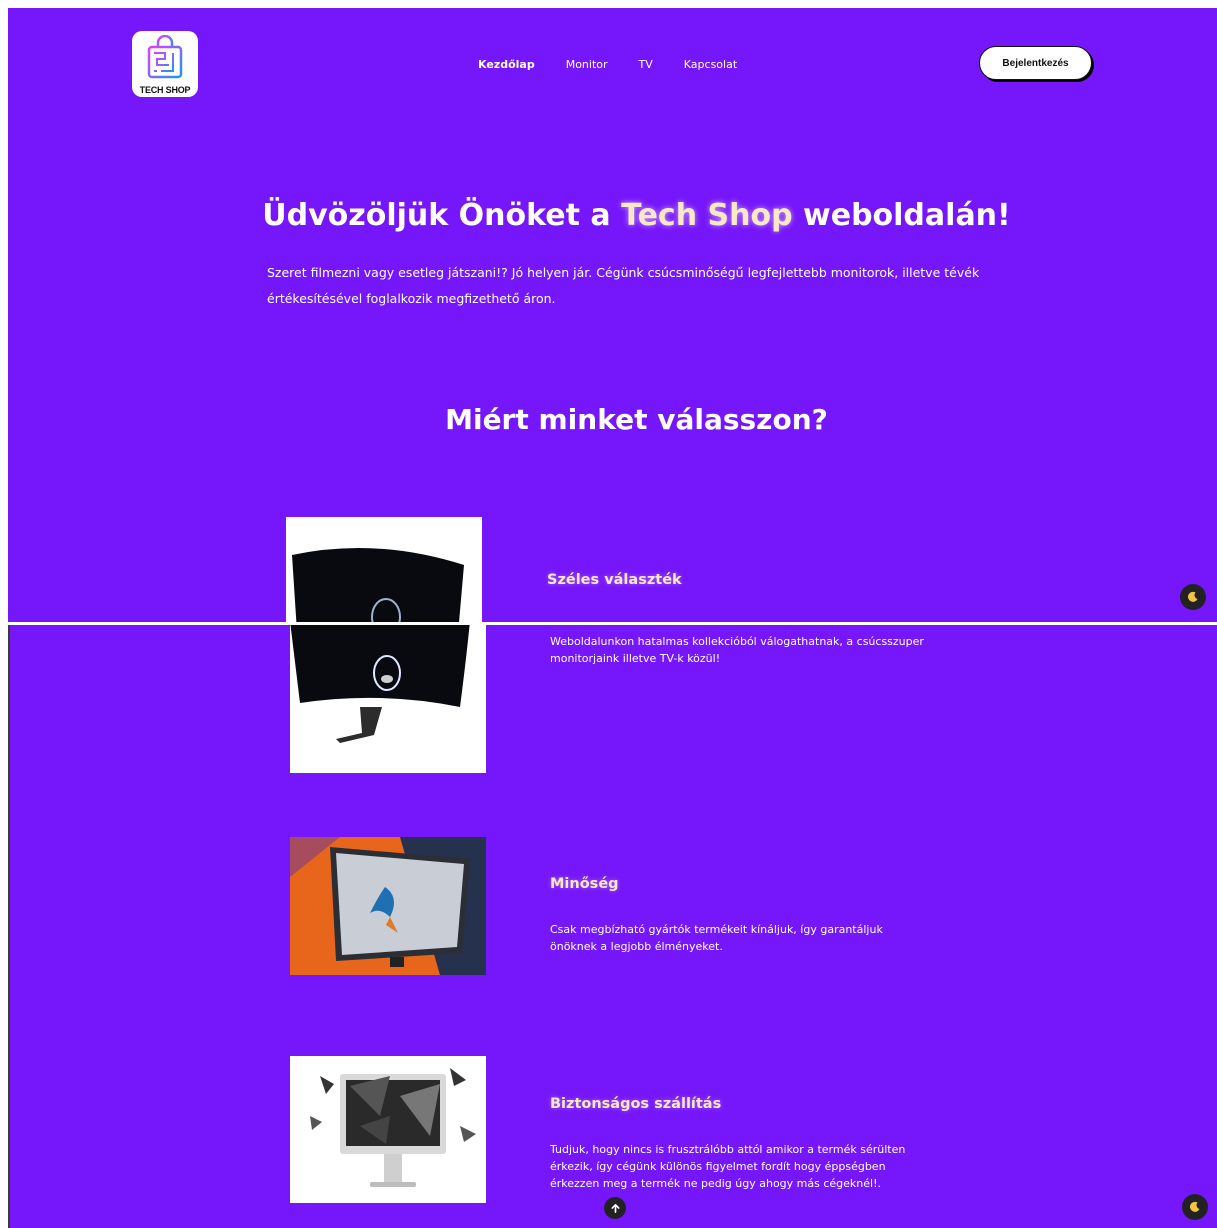 Image resolution: width=1217 pixels, height=1228 pixels. What do you see at coordinates (584, 884) in the screenshot?
I see `feature-title-quality: Minőség` at bounding box center [584, 884].